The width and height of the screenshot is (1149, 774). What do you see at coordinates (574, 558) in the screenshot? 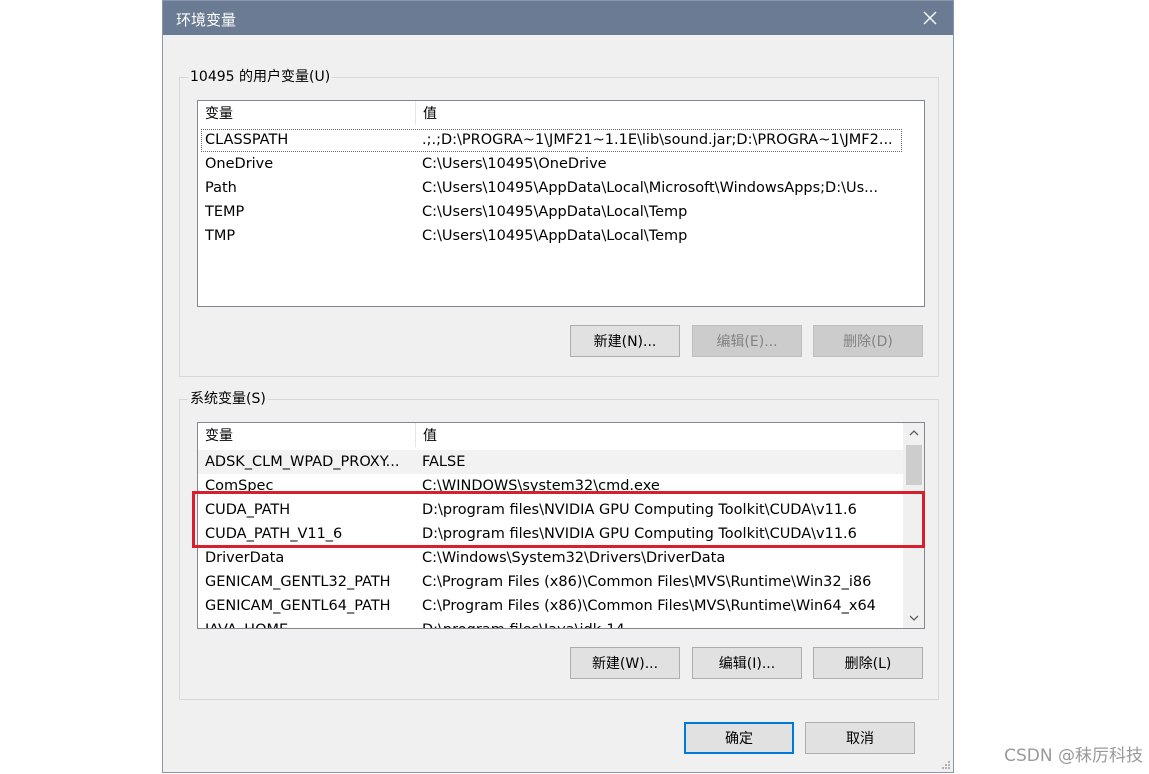
I see `variable-value: C:\Windows\System32\Drivers\DriverData` at bounding box center [574, 558].